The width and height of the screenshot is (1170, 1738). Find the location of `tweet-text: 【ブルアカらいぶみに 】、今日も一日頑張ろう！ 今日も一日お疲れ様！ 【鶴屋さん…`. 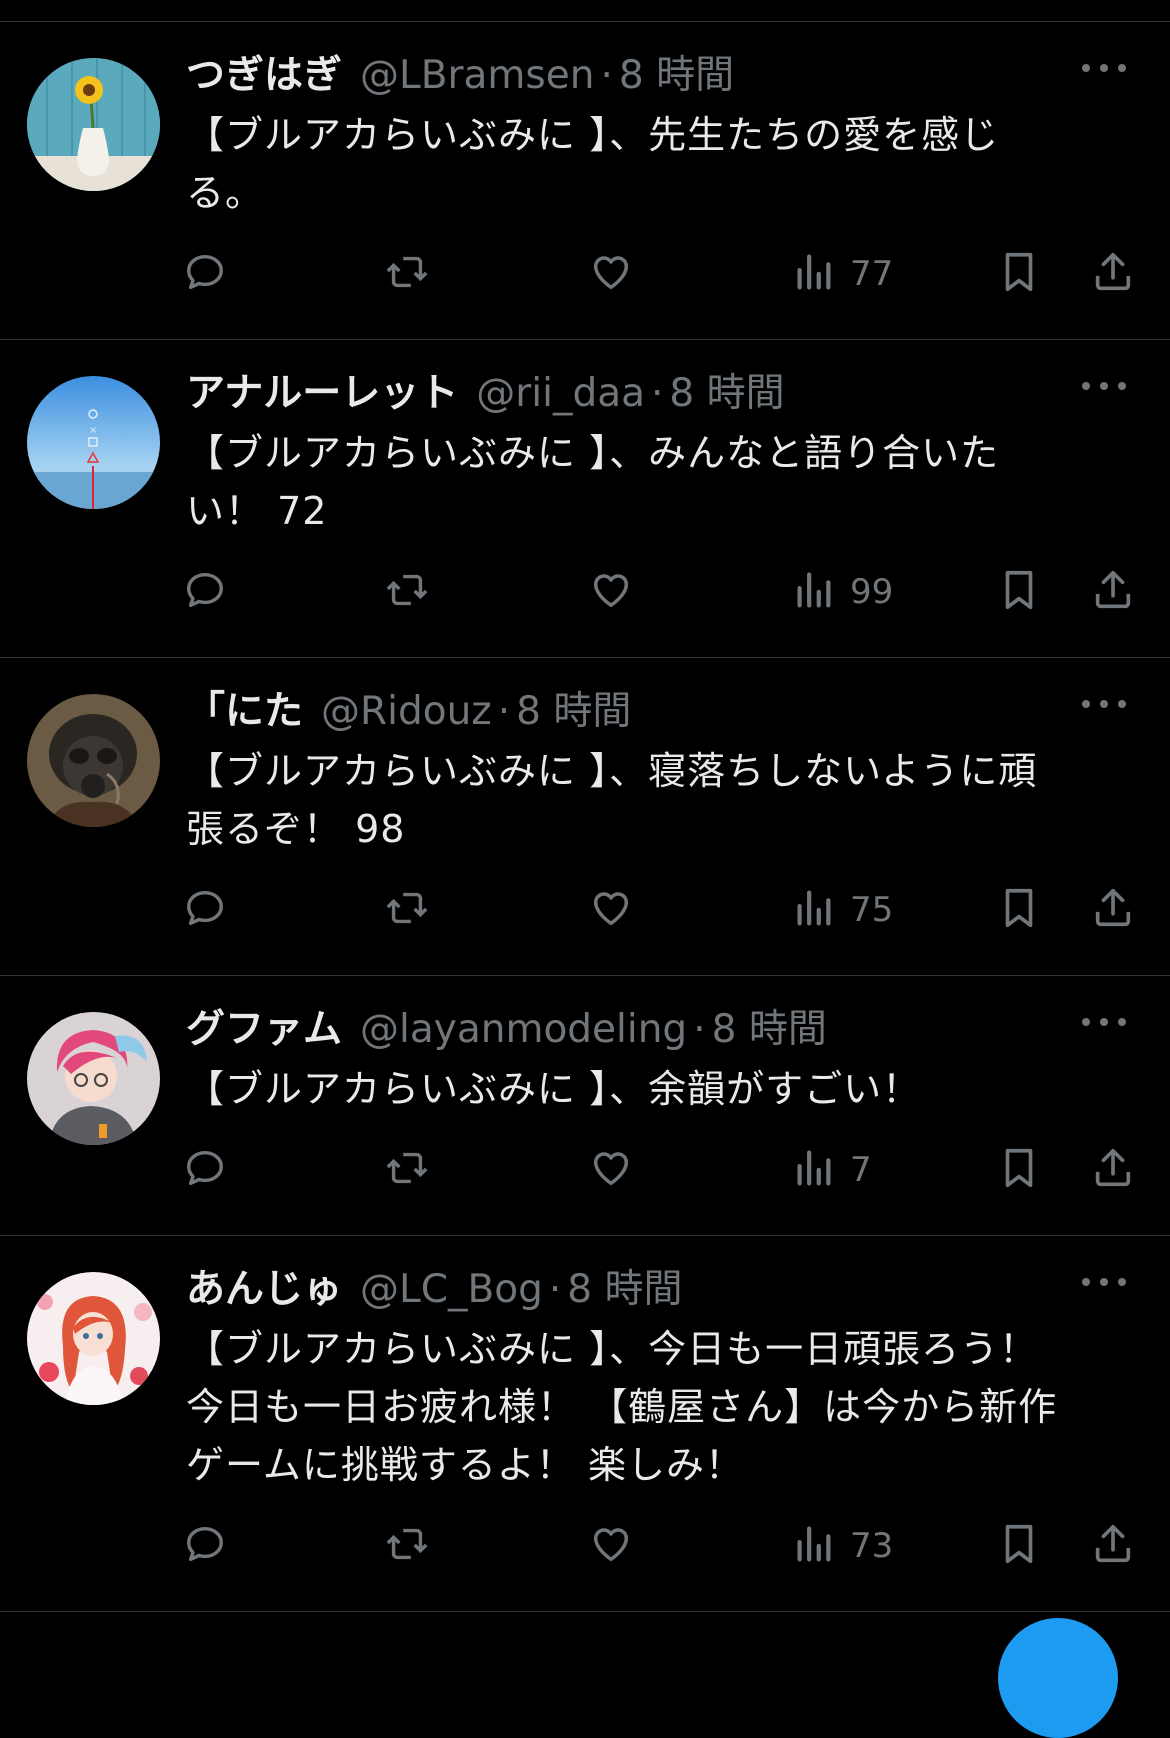

tweet-text: 【ブルアカらいぶみに 】、今日も一日頑張ろう！ 今日も一日お疲れ様！ 【鶴屋さん… is located at coordinates (622, 1407).